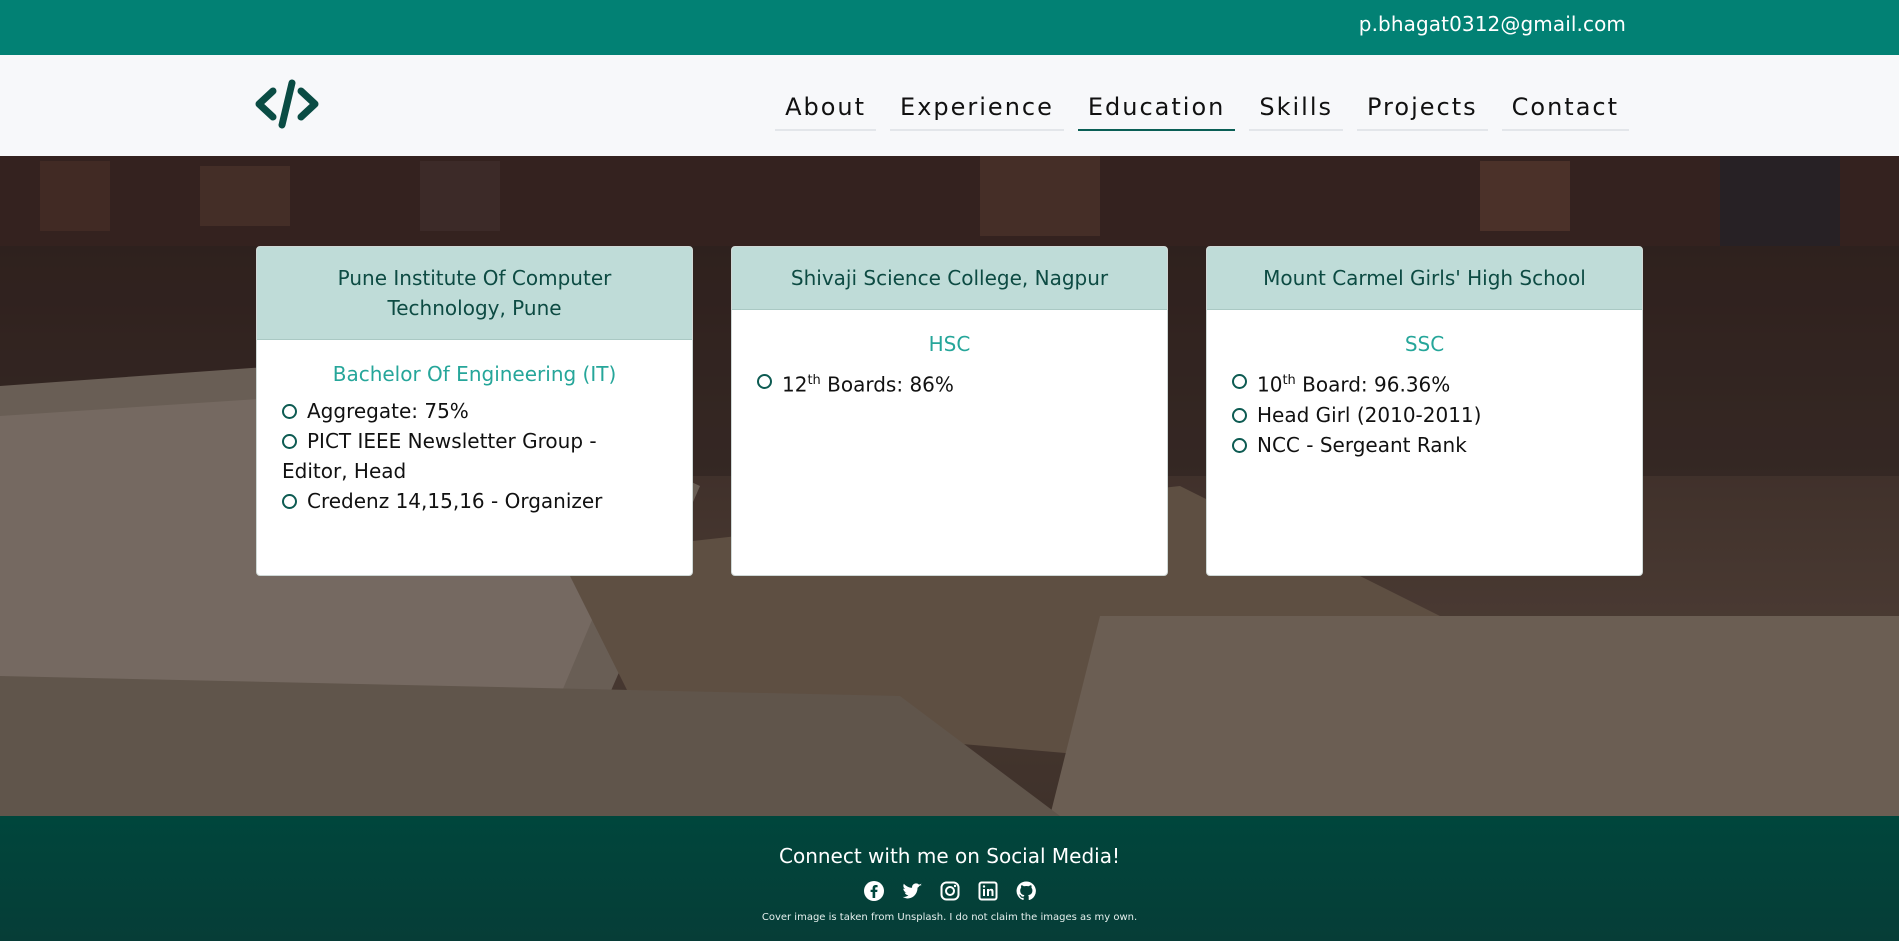  I want to click on list-item: NCC - Sergeant Rank, so click(1424, 445).